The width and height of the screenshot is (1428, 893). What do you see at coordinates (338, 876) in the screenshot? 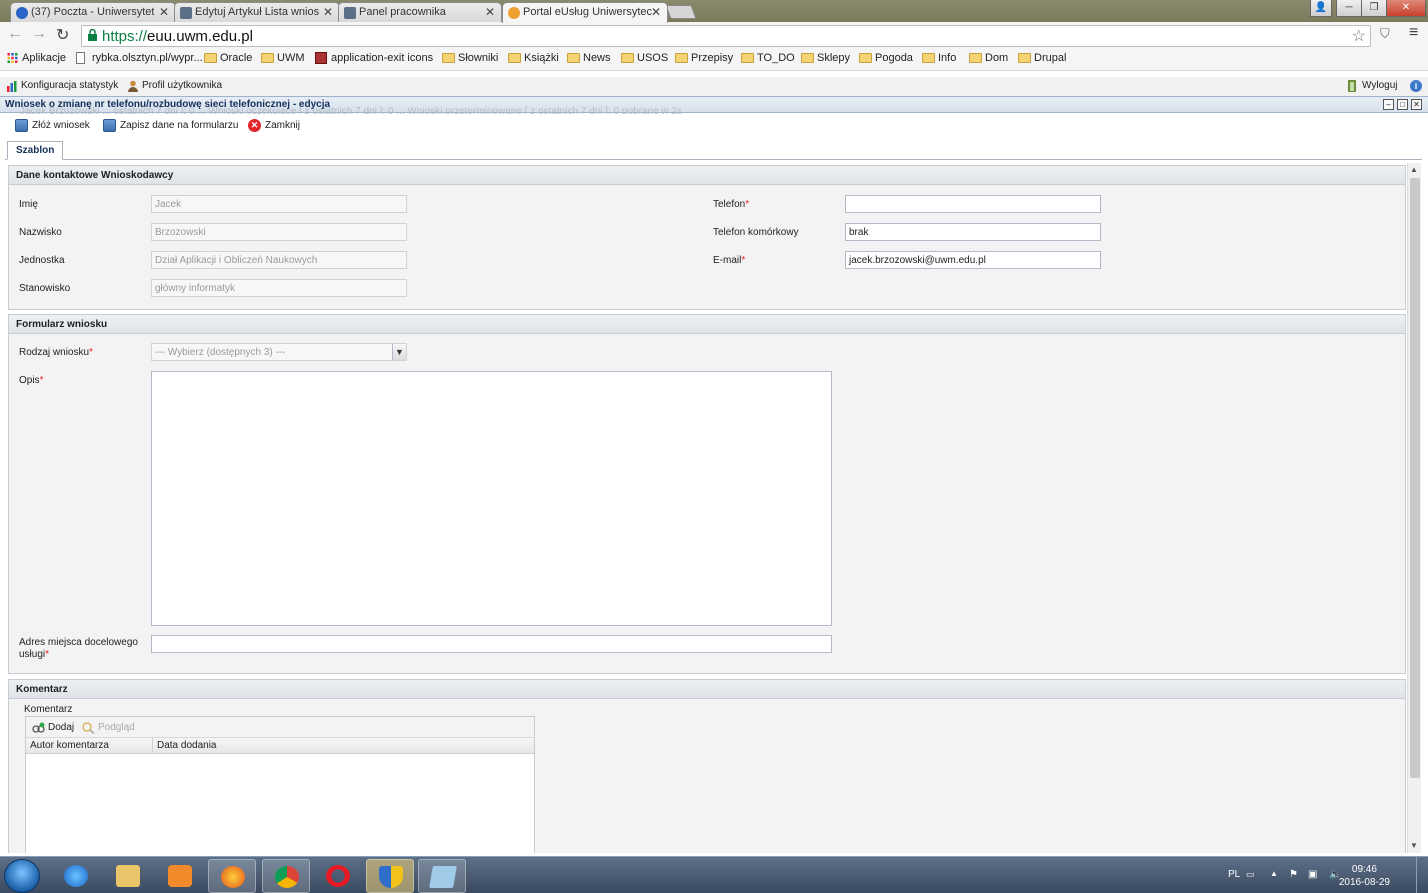
I see `opera-icon` at bounding box center [338, 876].